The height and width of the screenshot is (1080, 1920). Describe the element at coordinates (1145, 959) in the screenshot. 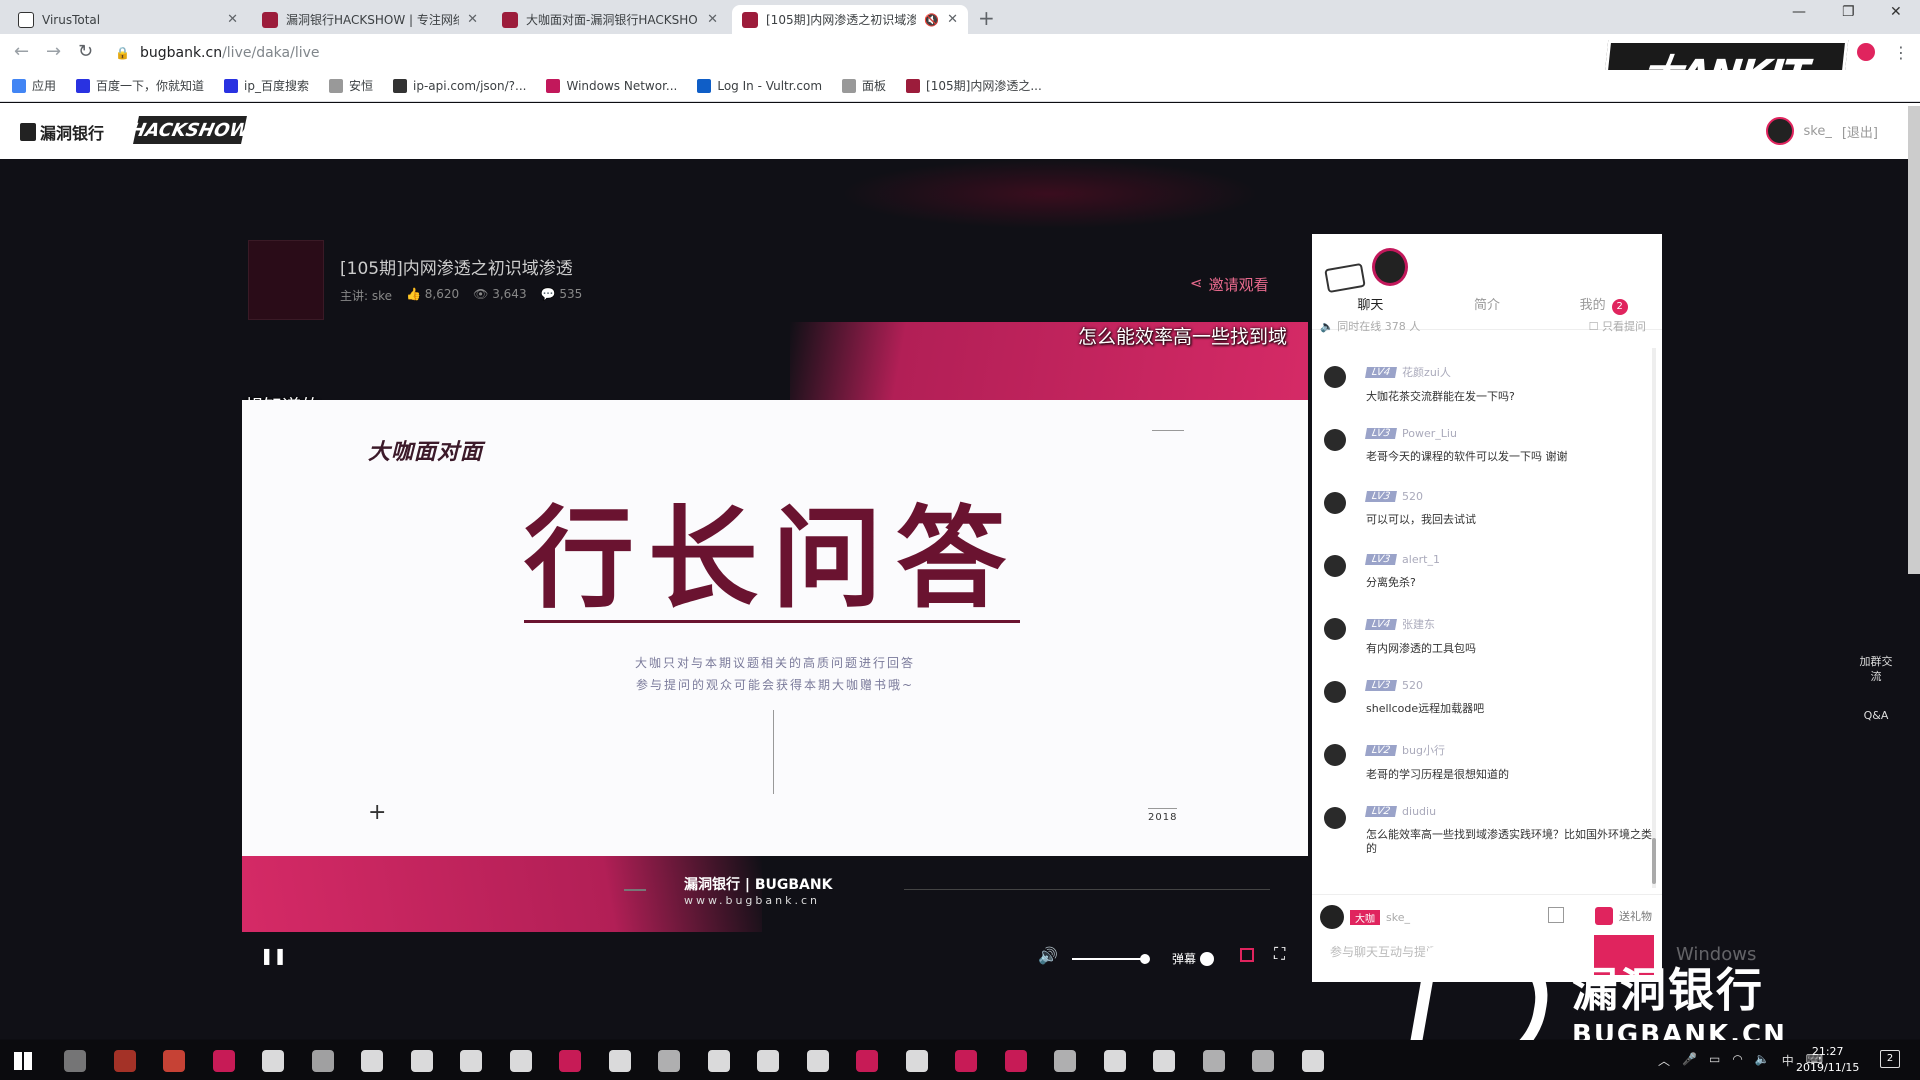

I see `volume-knob` at that location.